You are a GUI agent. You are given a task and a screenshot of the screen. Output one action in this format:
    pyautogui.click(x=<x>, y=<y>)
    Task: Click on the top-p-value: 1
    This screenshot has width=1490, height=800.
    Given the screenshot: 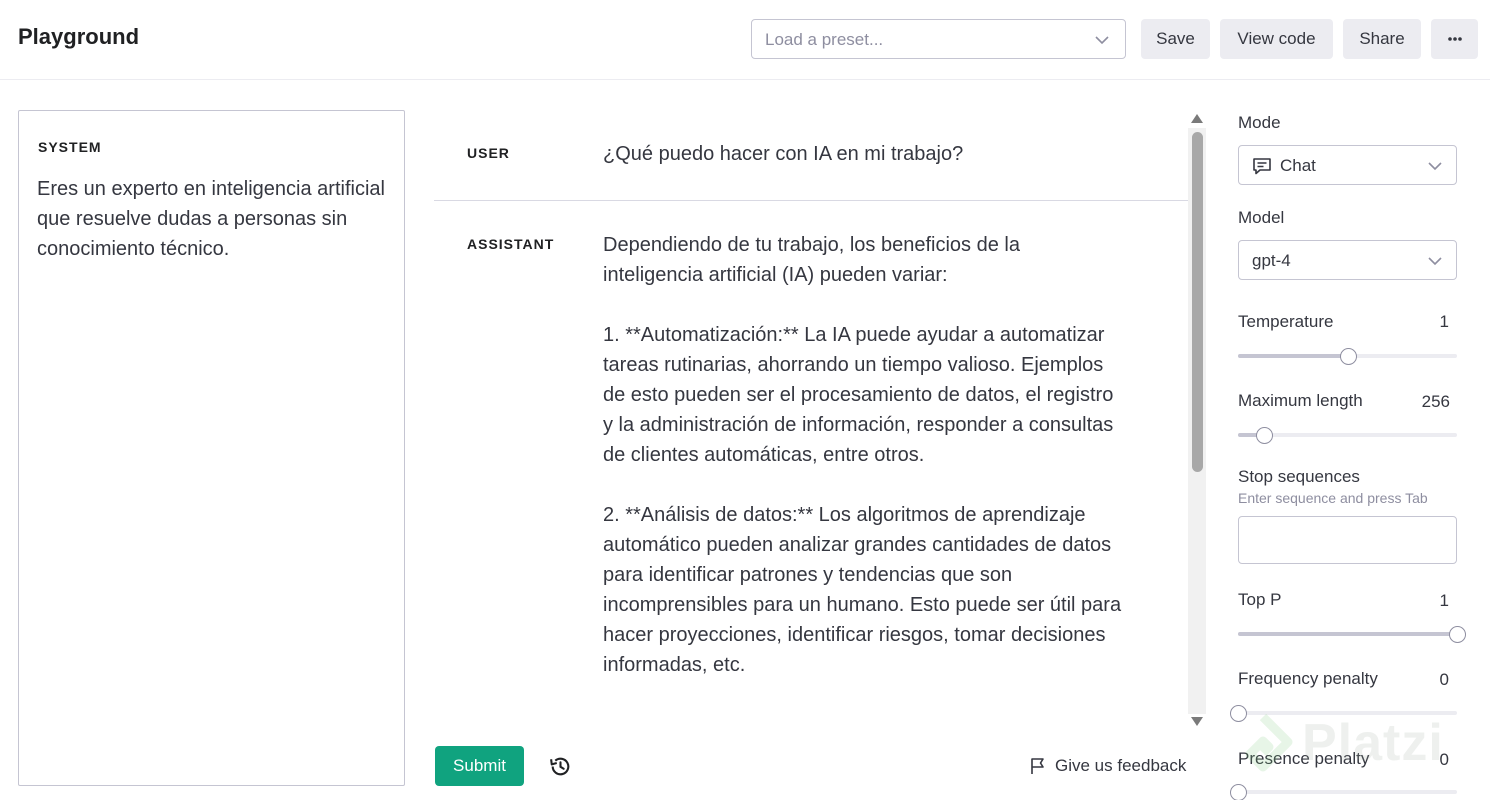 What is the action you would take?
    pyautogui.click(x=1424, y=601)
    